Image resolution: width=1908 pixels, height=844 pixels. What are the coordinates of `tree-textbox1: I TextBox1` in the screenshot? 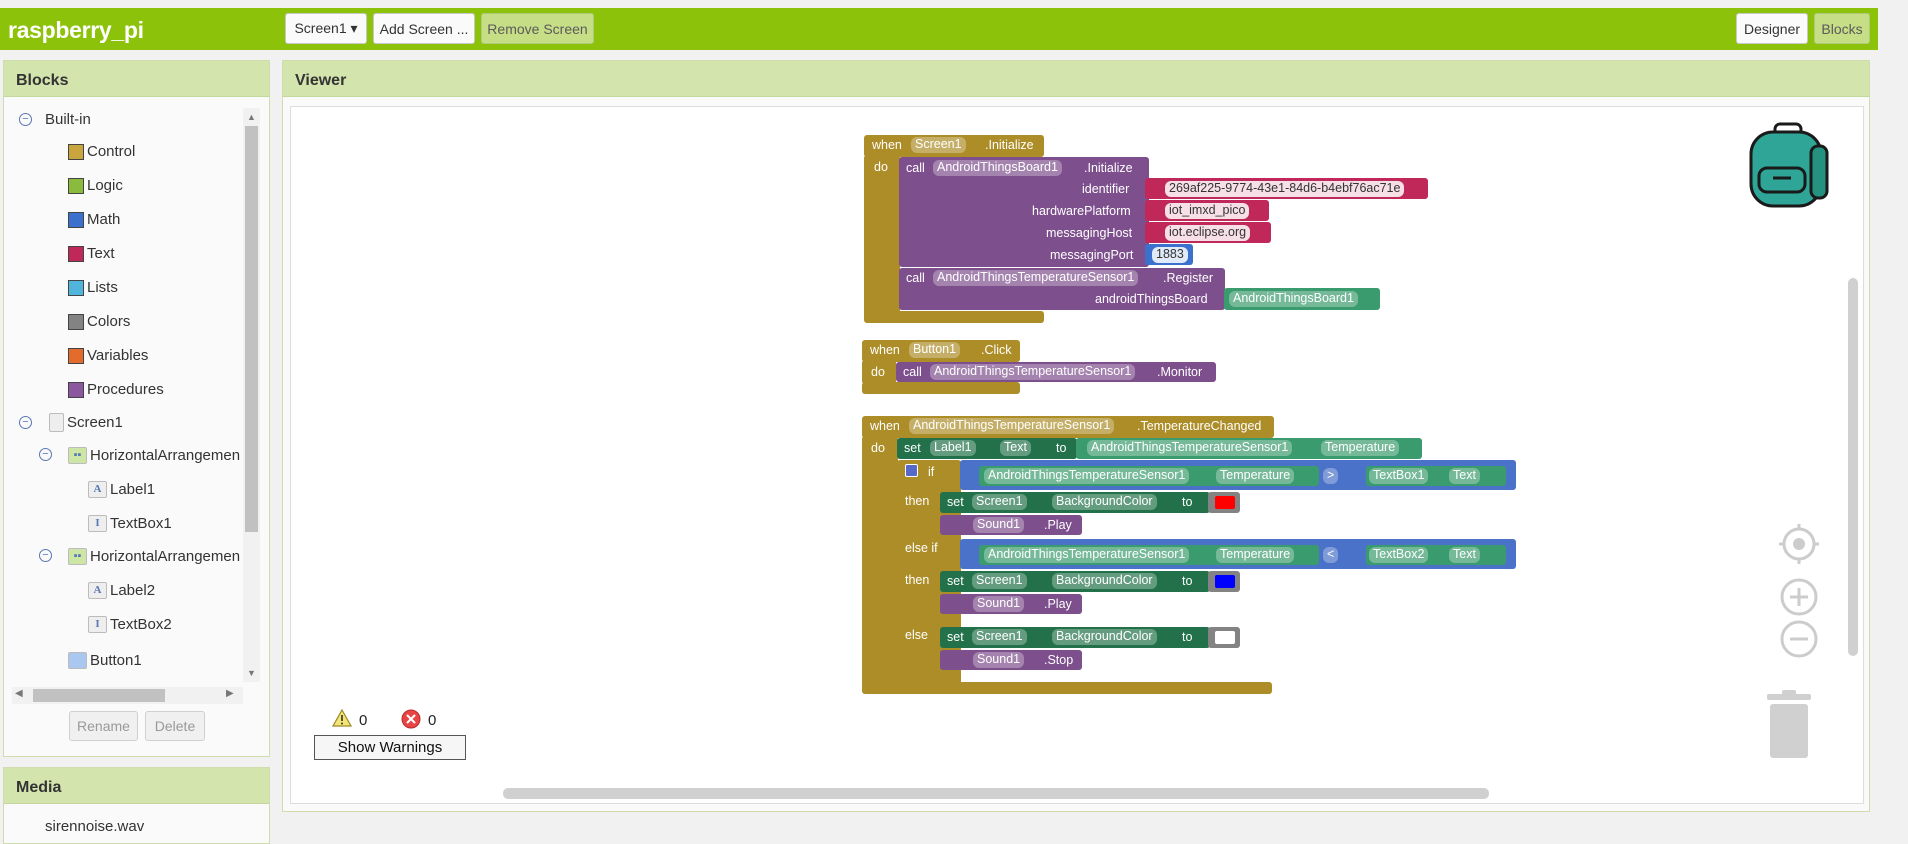 It's located at (130, 523).